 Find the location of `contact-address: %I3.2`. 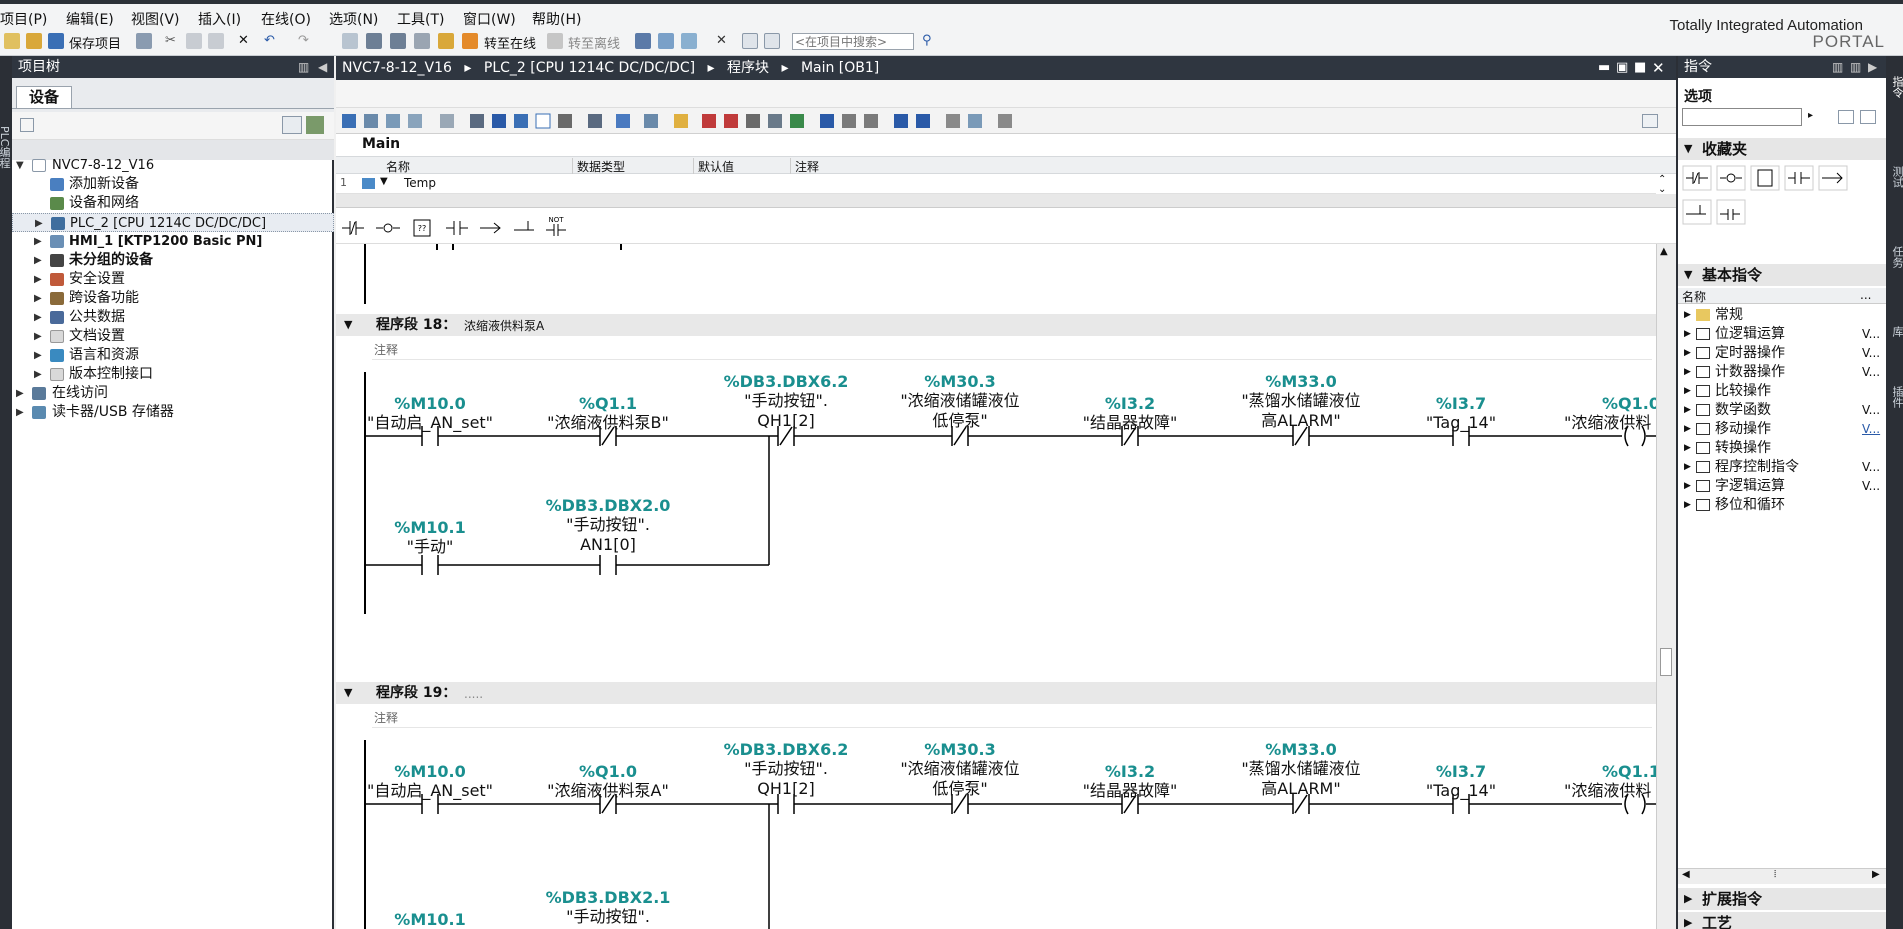

contact-address: %I3.2 is located at coordinates (1130, 771).